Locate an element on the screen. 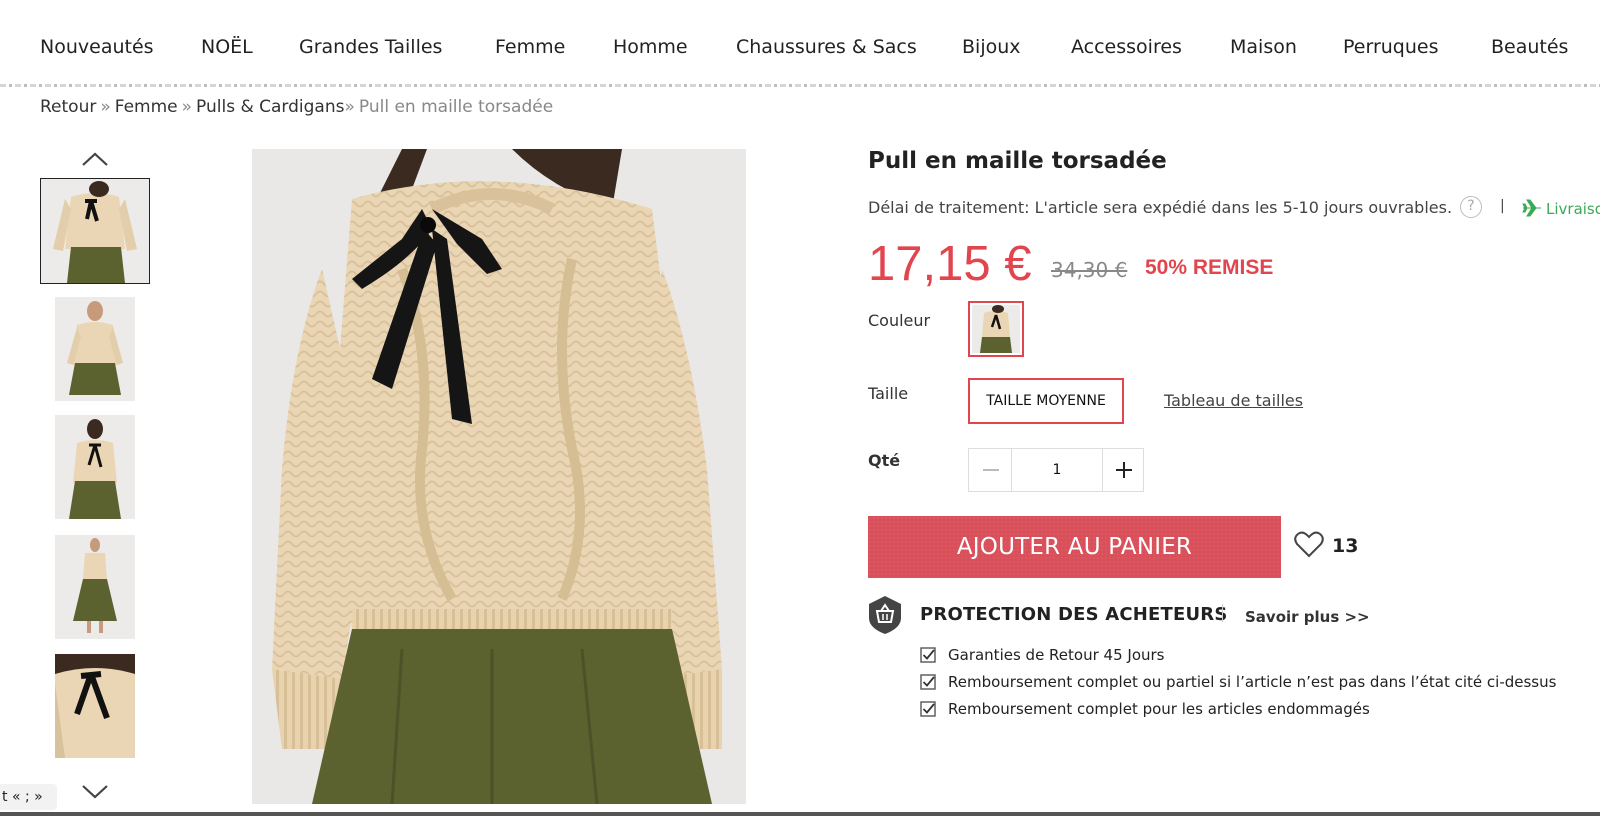  thumbnail-gallery is located at coordinates (95, 477).